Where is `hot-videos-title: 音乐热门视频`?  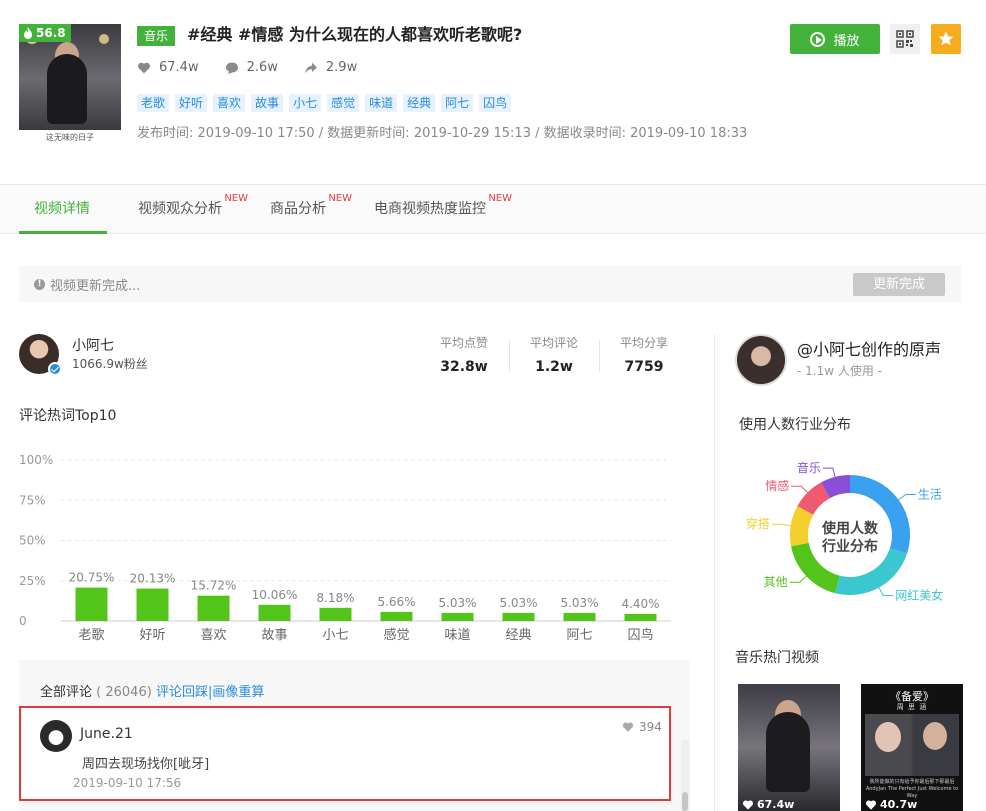 hot-videos-title: 音乐热门视频 is located at coordinates (777, 658).